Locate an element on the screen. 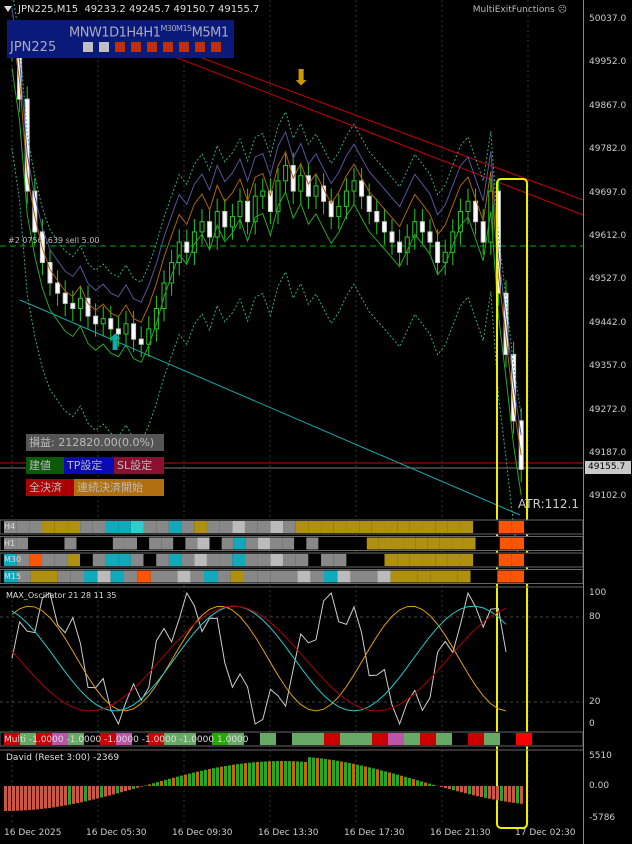 The width and height of the screenshot is (632, 844). david-level: 0.00 is located at coordinates (599, 786).